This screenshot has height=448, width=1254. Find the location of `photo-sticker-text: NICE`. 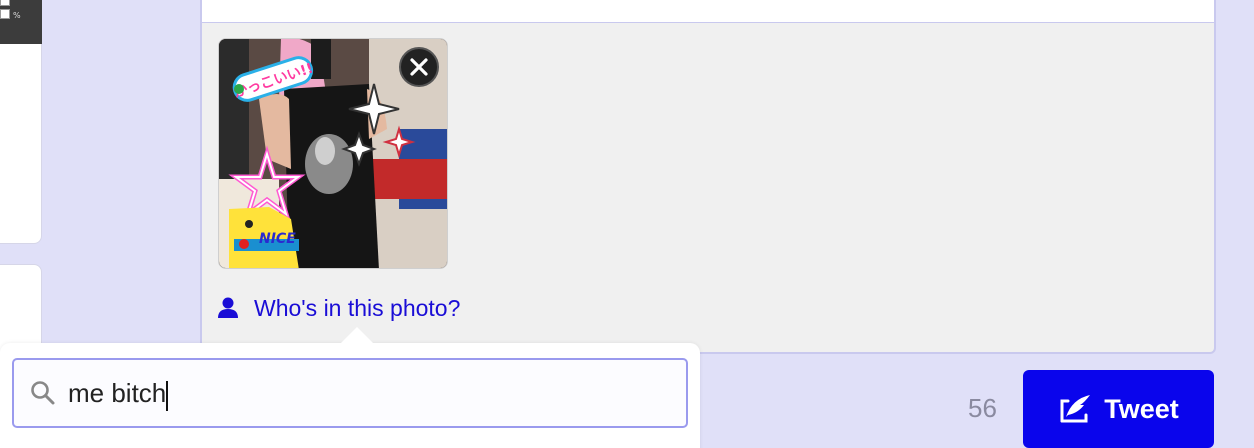

photo-sticker-text: NICE is located at coordinates (277, 239).